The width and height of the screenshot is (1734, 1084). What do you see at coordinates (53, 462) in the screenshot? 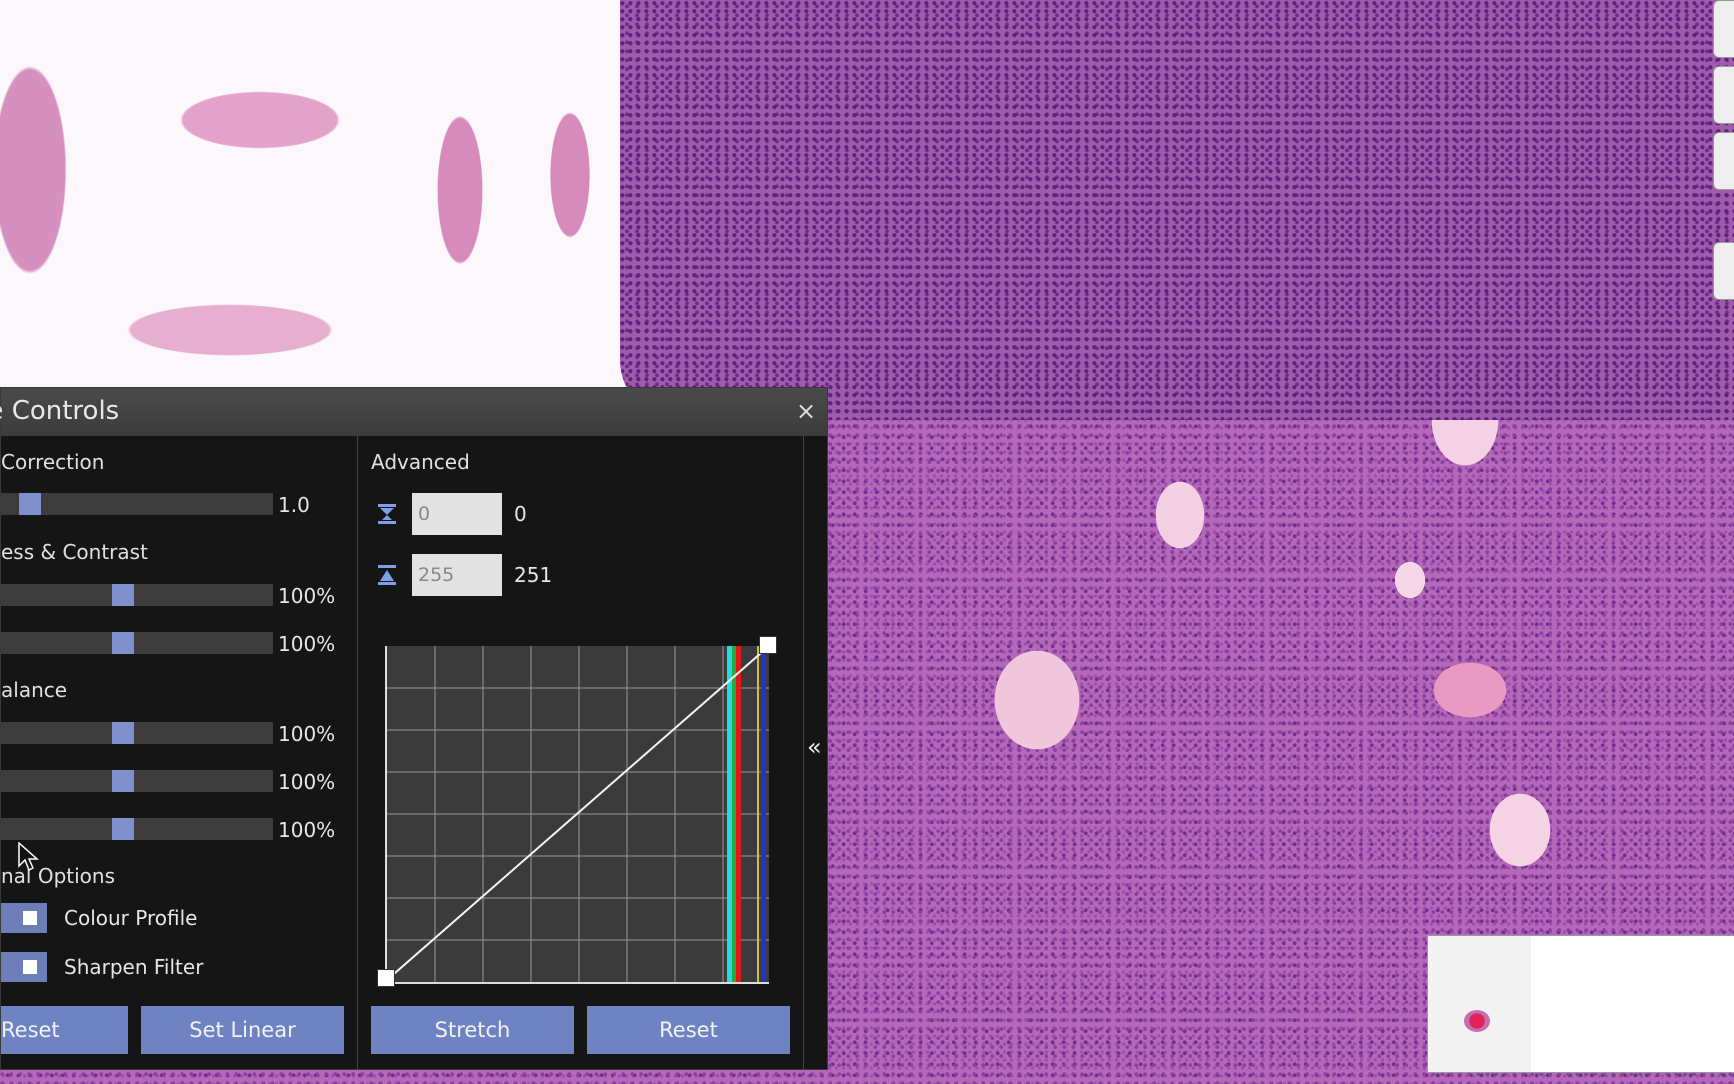
I see `gamma-label: Correction` at bounding box center [53, 462].